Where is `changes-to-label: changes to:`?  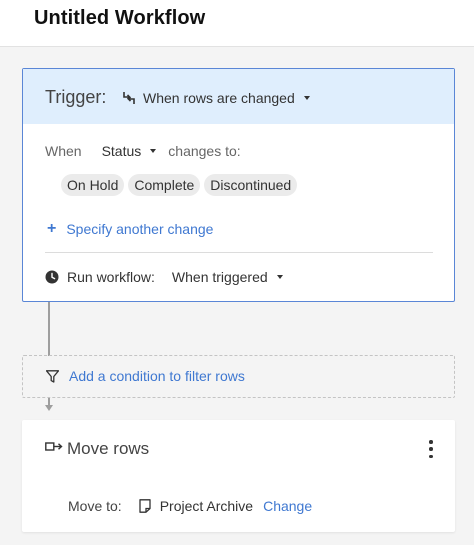
changes-to-label: changes to: is located at coordinates (204, 151).